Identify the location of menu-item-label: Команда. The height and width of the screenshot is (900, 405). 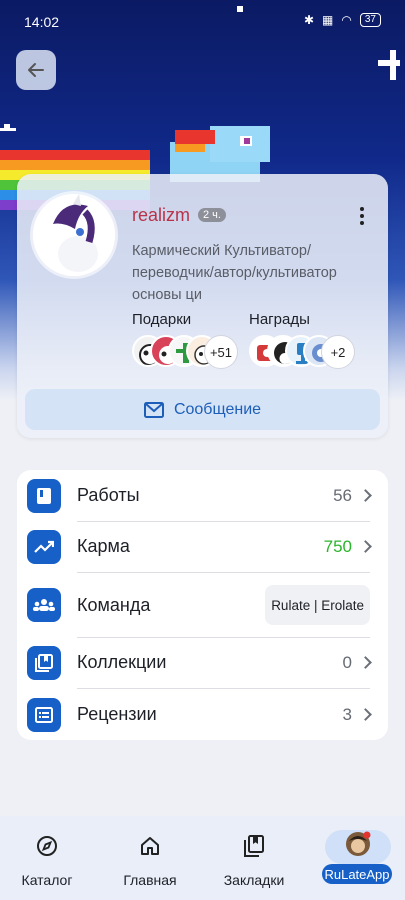
(114, 605).